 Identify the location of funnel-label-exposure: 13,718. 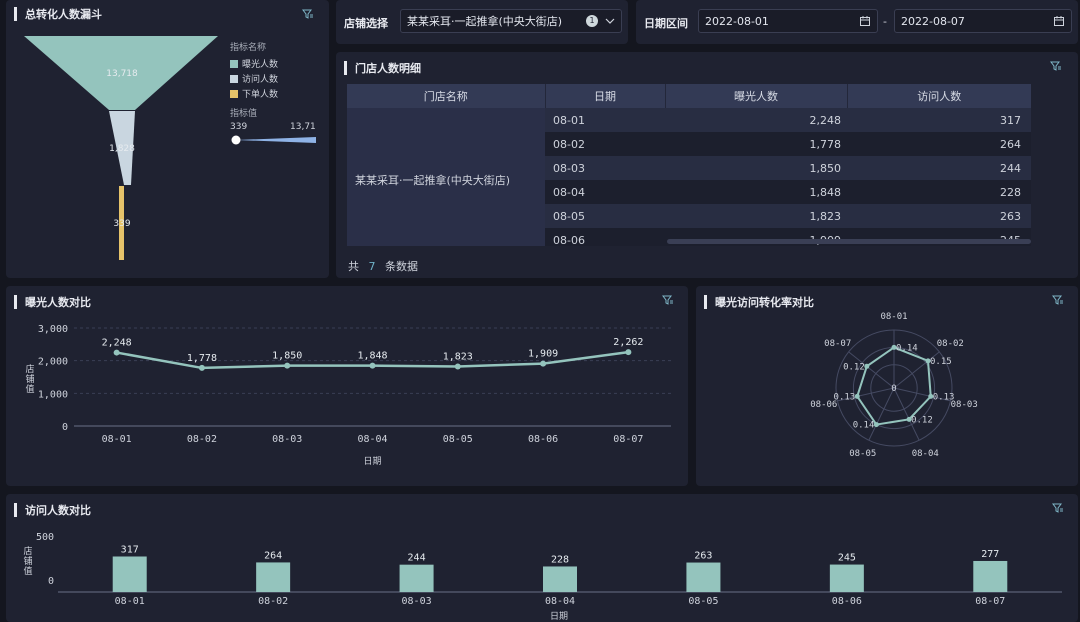
(122, 74).